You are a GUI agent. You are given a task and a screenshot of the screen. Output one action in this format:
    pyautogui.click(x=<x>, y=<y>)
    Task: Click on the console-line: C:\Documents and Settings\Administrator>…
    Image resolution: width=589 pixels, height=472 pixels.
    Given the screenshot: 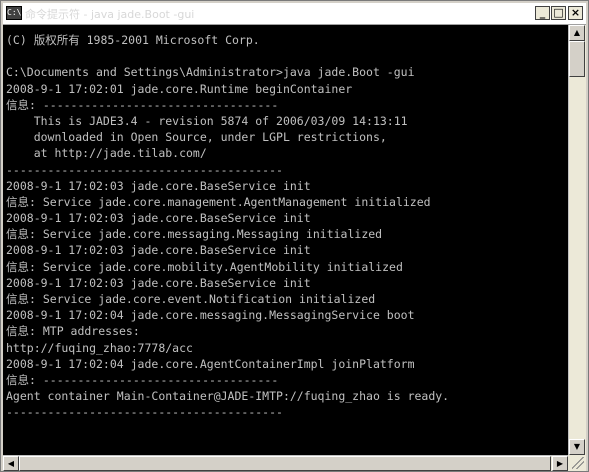 What is the action you would take?
    pyautogui.click(x=210, y=72)
    